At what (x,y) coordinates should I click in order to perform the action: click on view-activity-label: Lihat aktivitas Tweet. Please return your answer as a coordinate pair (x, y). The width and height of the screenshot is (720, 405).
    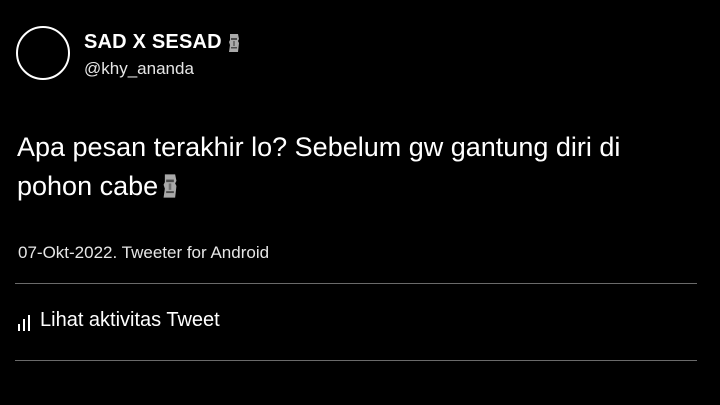
    Looking at the image, I should click on (130, 320).